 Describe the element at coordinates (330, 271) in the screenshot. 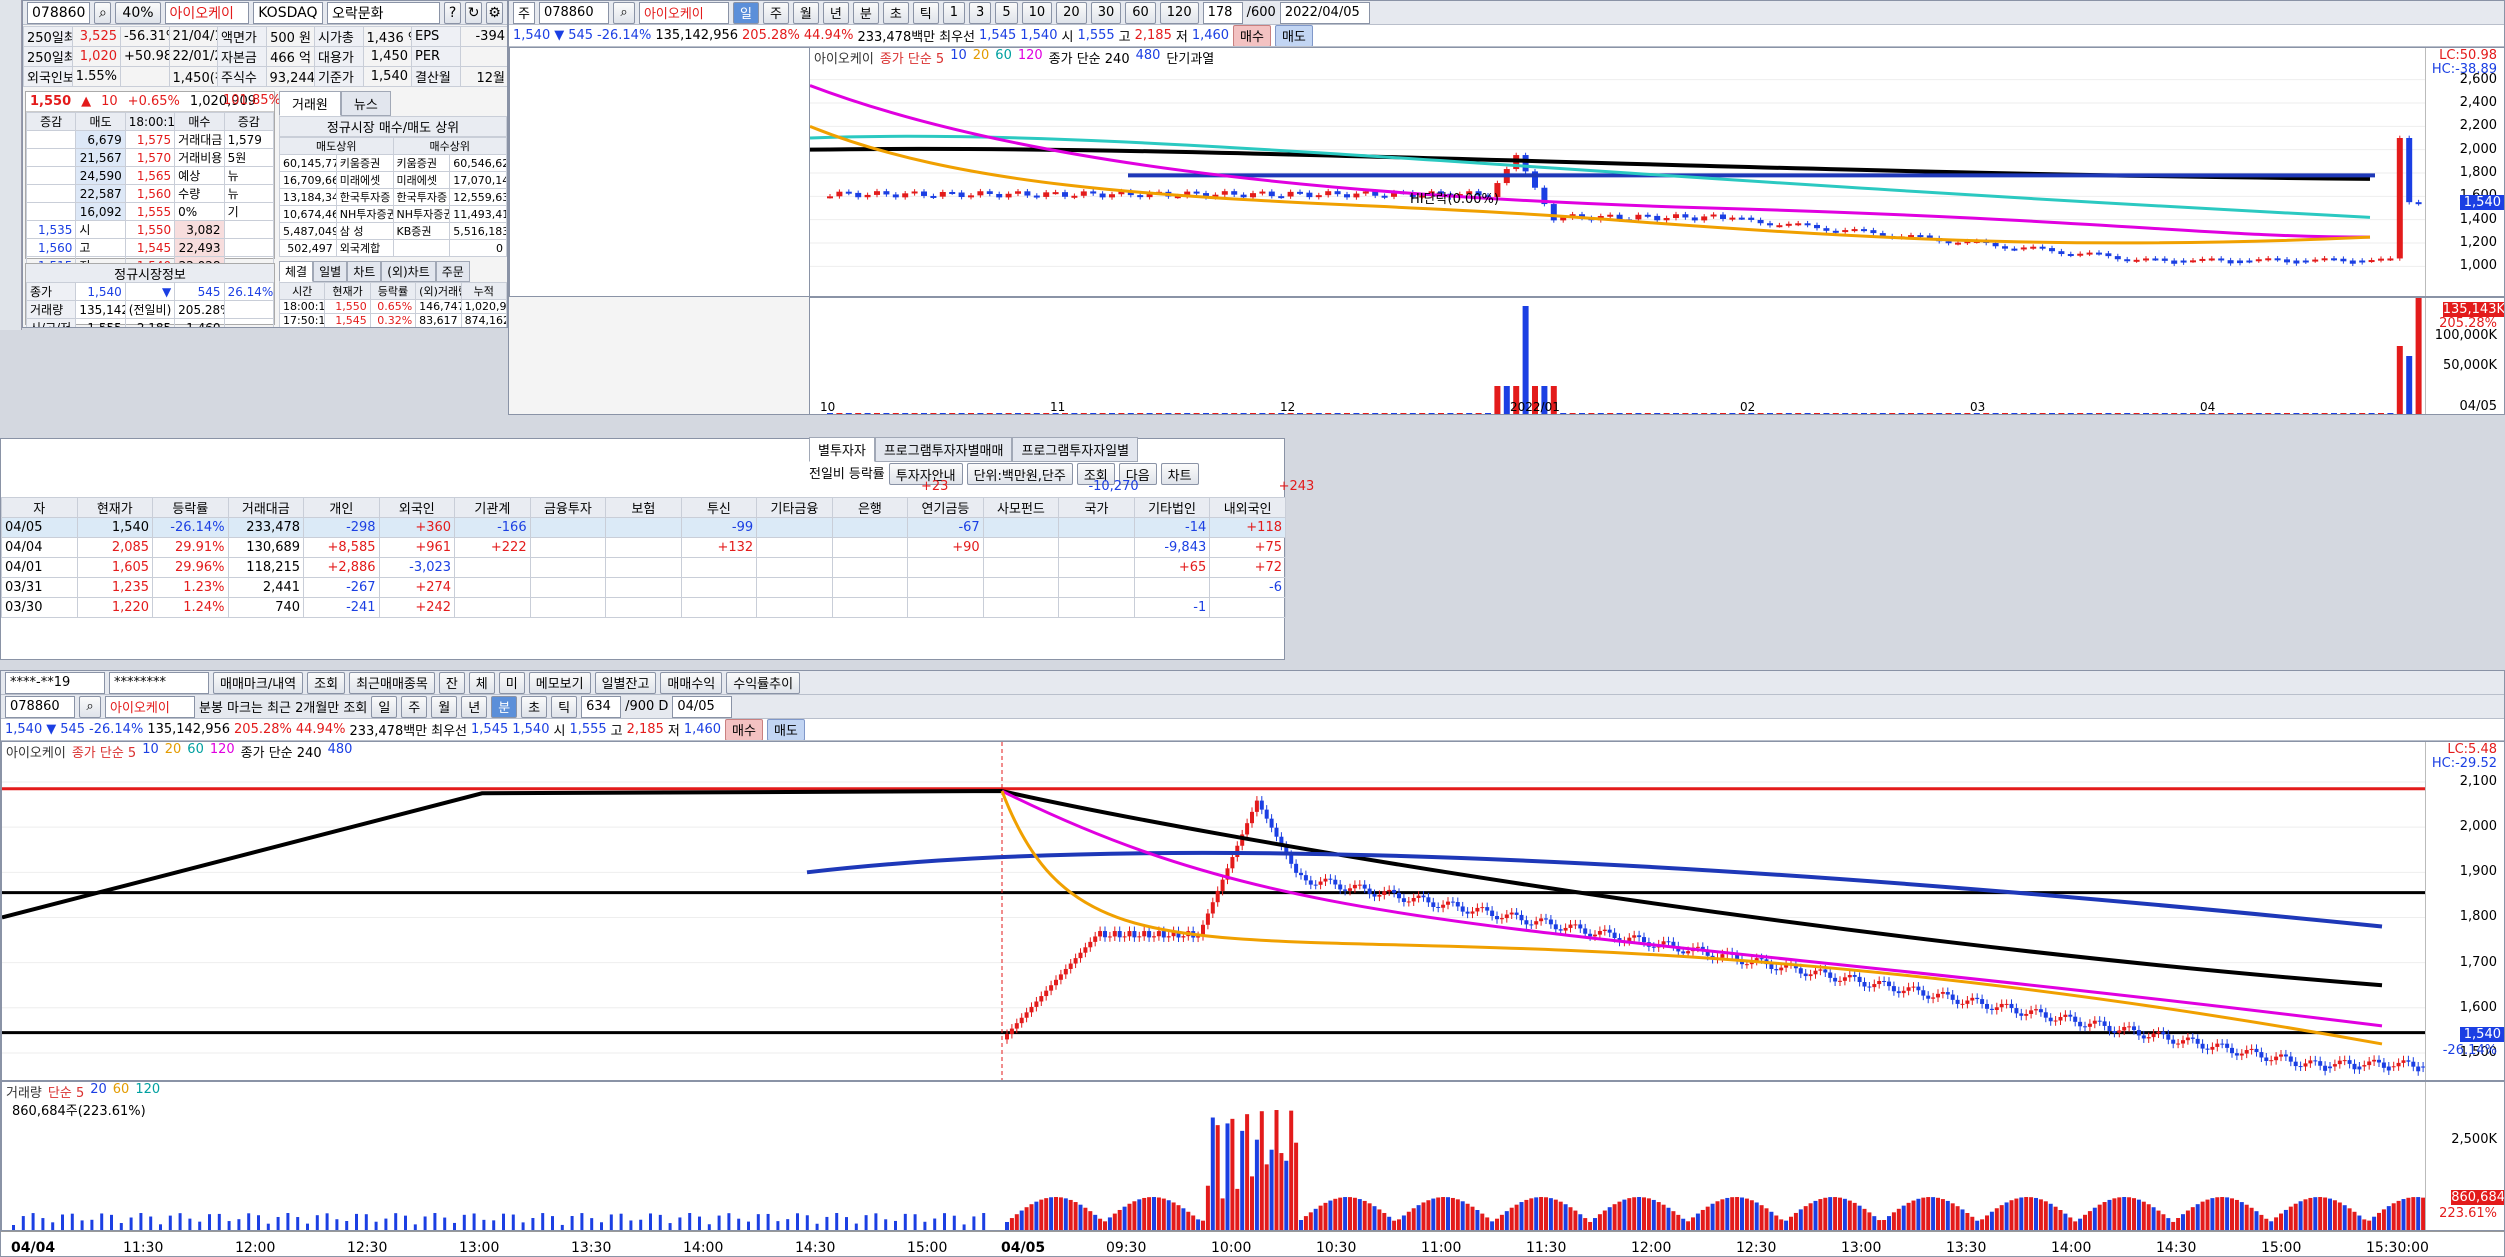

I see `tab-trade-1: 일별` at that location.